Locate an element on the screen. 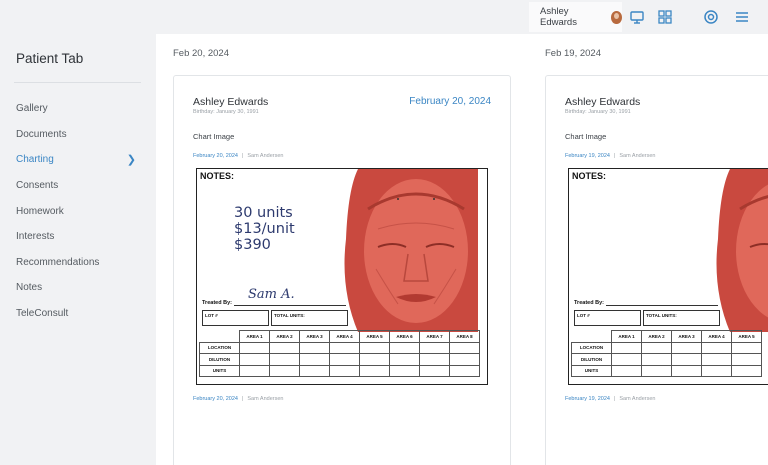 This screenshot has width=768, height=465. chevron-right-icon: ❯ is located at coordinates (131, 160).